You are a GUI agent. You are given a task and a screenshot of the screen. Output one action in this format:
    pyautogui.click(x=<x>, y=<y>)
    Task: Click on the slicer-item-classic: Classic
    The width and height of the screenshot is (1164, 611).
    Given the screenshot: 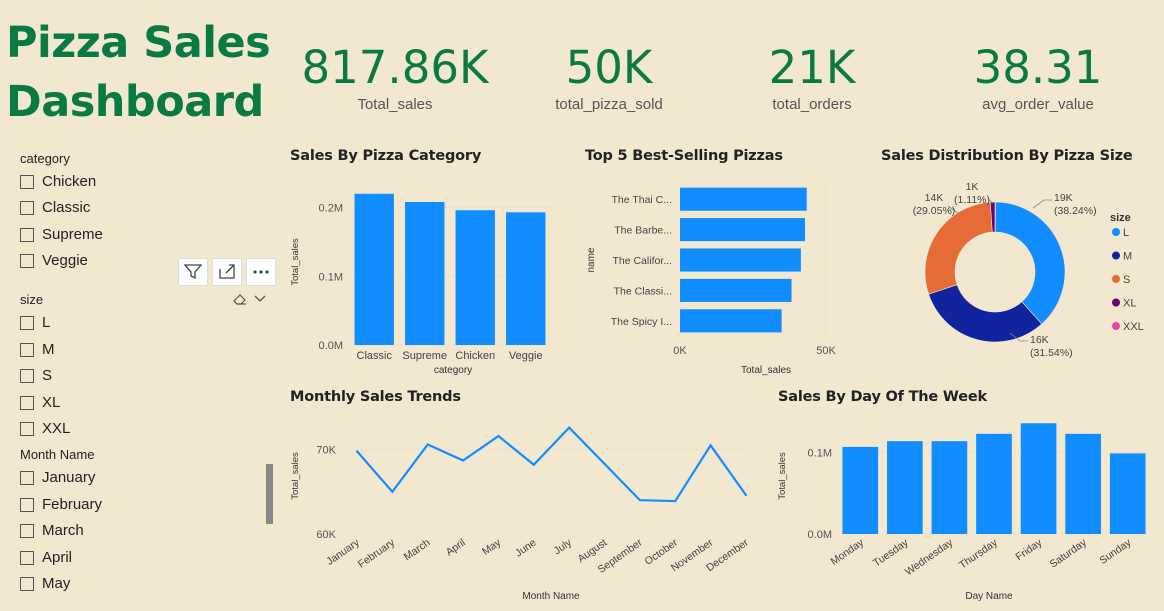 What is the action you would take?
    pyautogui.click(x=55, y=207)
    